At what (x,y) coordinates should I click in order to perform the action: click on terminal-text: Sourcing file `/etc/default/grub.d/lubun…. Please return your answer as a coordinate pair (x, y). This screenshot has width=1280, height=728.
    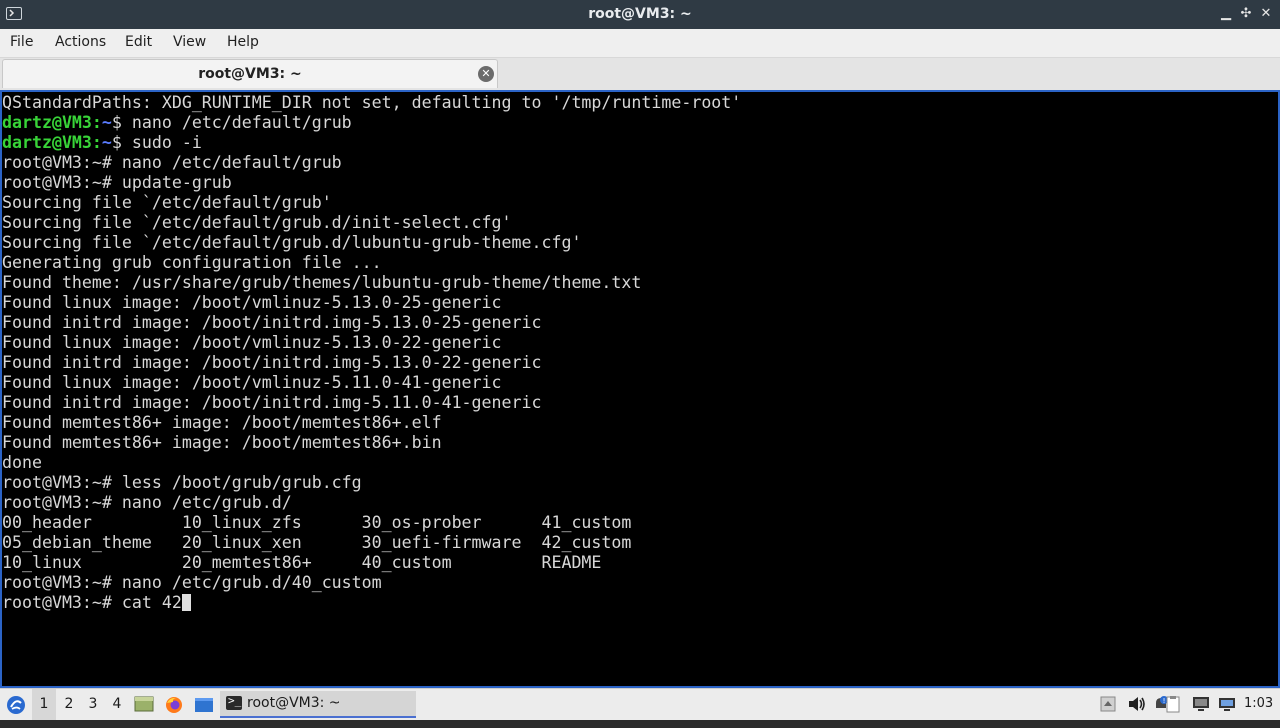
    Looking at the image, I should click on (292, 242).